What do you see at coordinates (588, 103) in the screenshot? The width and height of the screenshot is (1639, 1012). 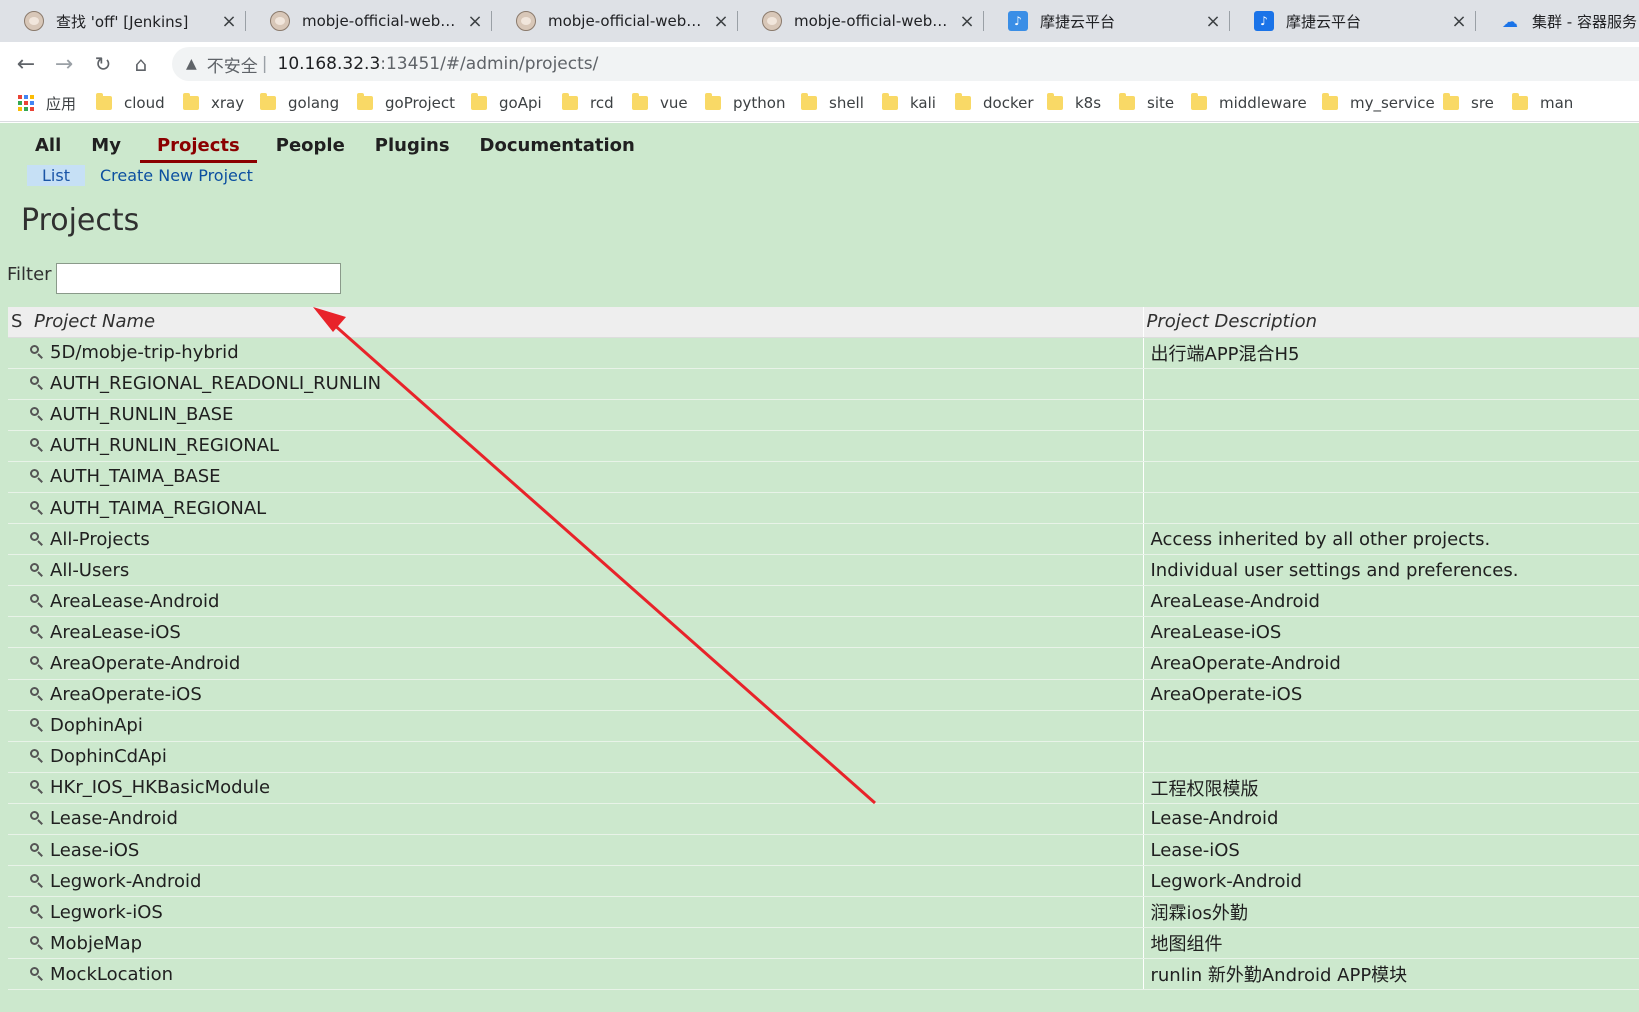 I see `bookmark-folder: rcd` at bounding box center [588, 103].